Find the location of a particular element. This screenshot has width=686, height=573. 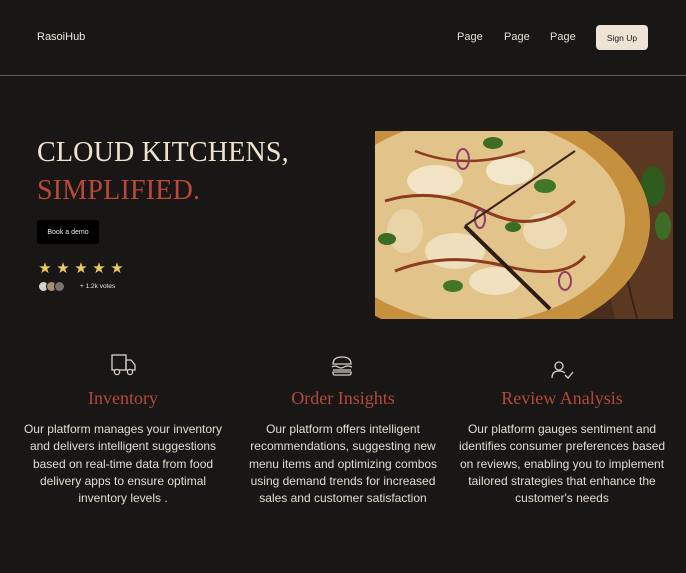

pizza-photo is located at coordinates (524, 225).